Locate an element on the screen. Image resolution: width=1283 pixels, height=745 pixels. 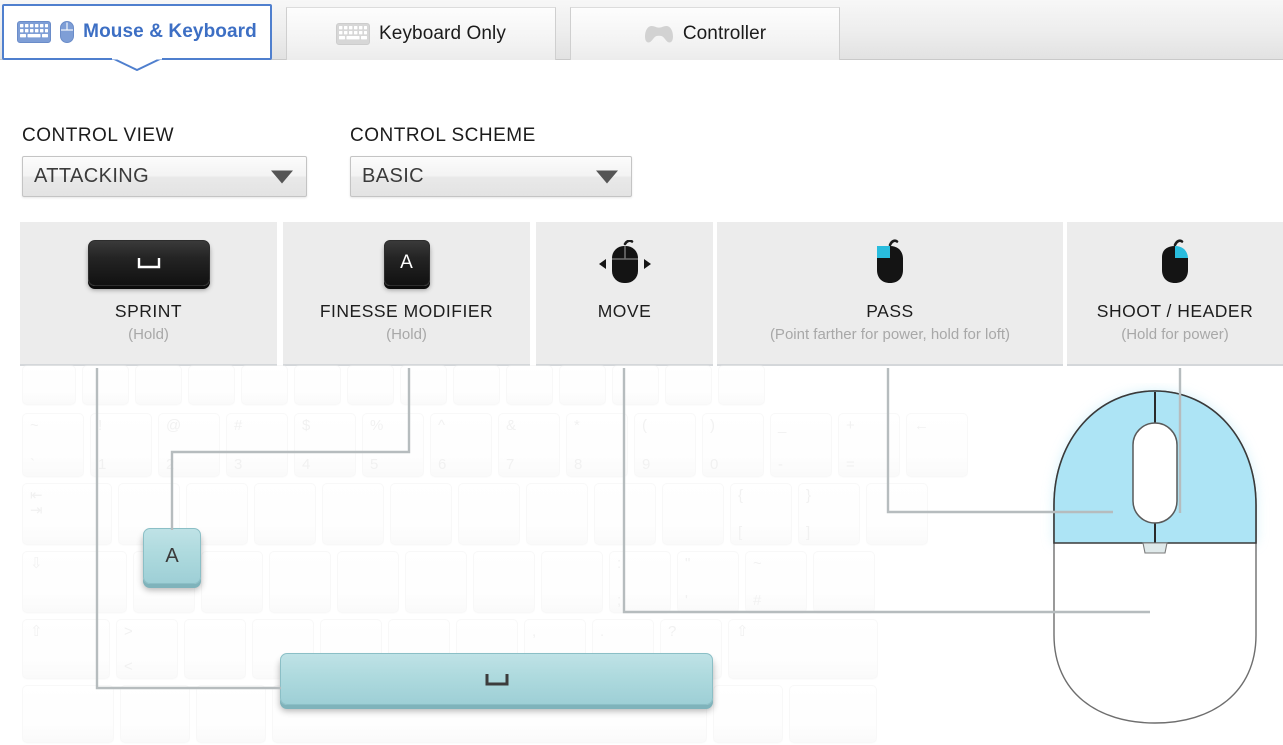
control-scheme-label: CONTROL SCHEME is located at coordinates (443, 135).